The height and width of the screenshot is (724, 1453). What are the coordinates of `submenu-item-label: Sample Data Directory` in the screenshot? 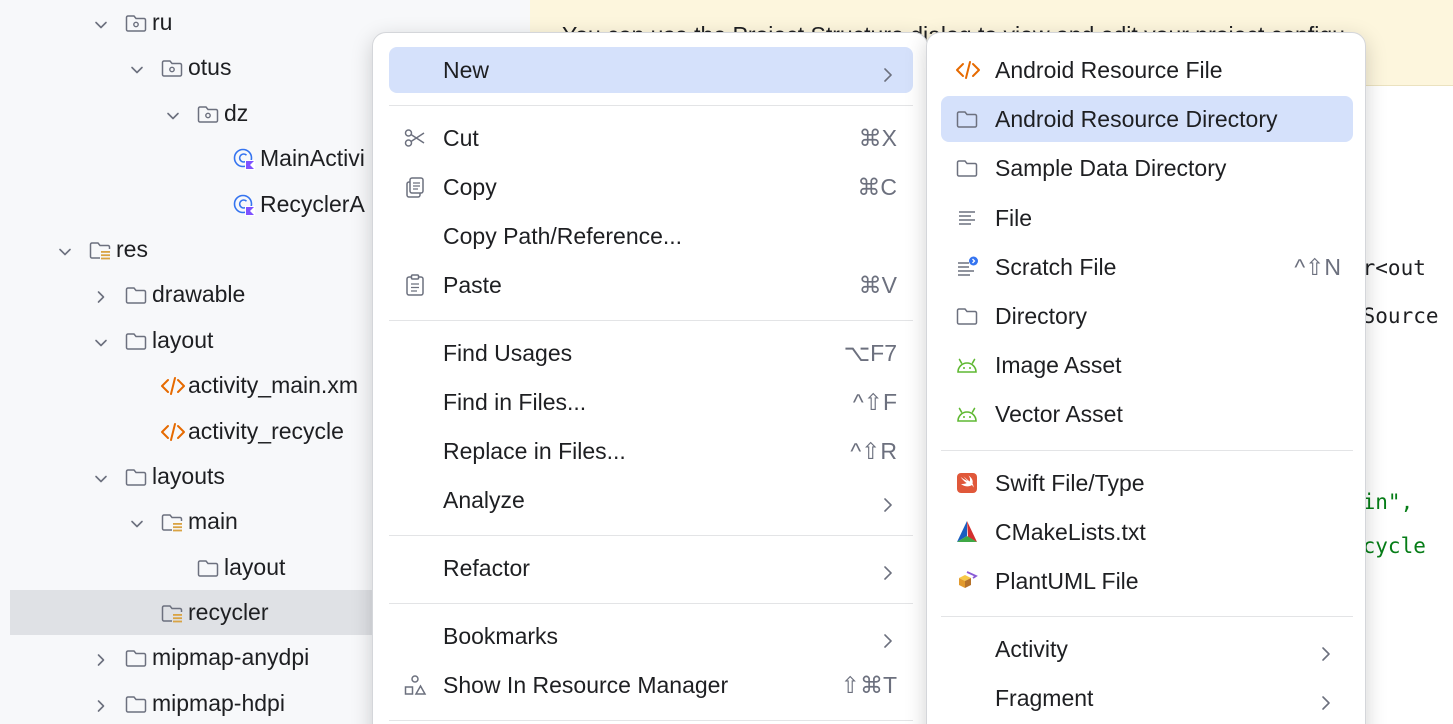 It's located at (1111, 168).